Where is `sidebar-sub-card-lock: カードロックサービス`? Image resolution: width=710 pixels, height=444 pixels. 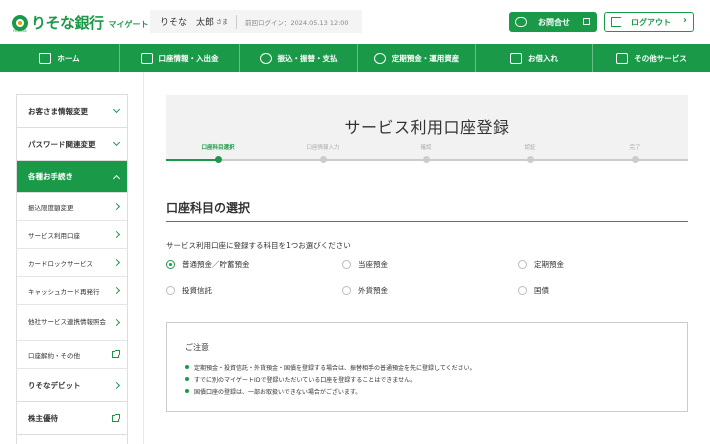
sidebar-sub-card-lock: カードロックサービス is located at coordinates (72, 263).